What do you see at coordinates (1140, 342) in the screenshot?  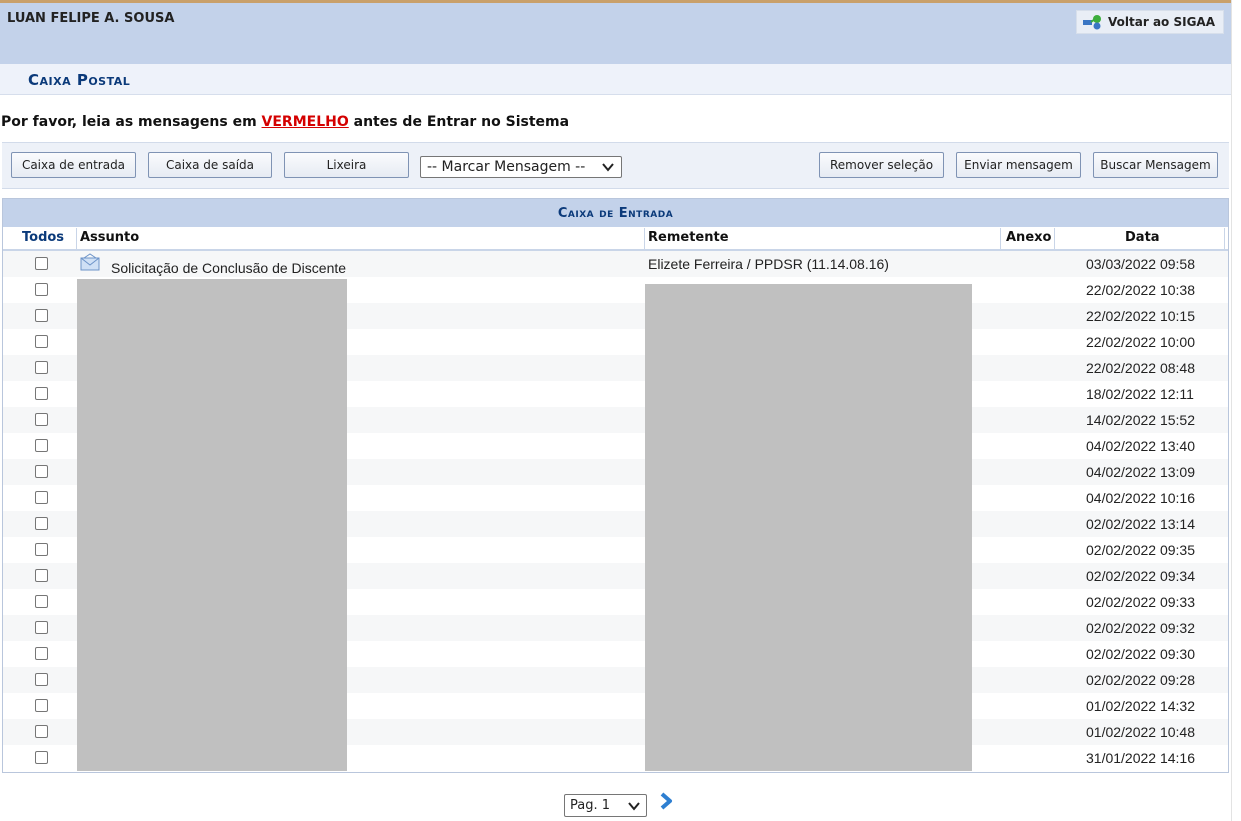 I see `message-date: 22/02/2022 10:00` at bounding box center [1140, 342].